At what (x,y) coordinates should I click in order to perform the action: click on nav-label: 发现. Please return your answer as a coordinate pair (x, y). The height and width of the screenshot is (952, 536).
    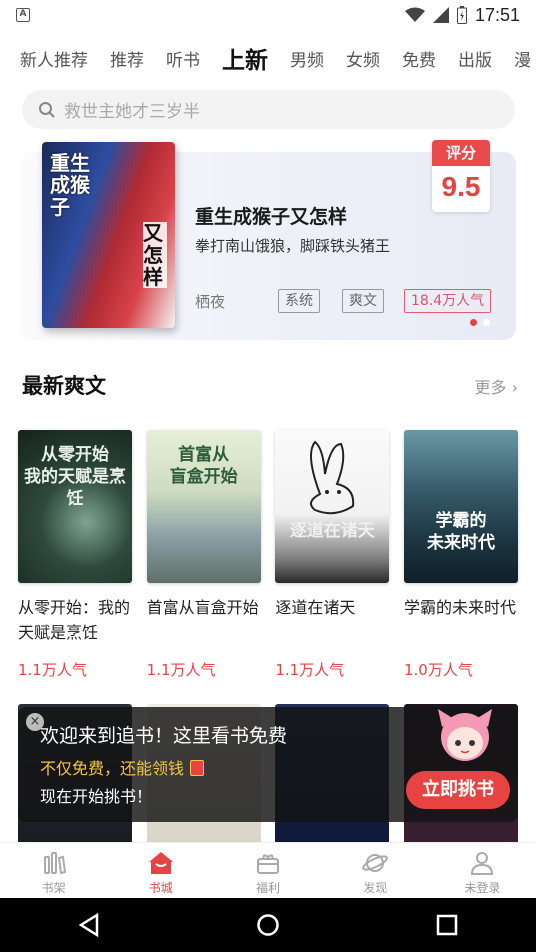
    Looking at the image, I should click on (375, 888).